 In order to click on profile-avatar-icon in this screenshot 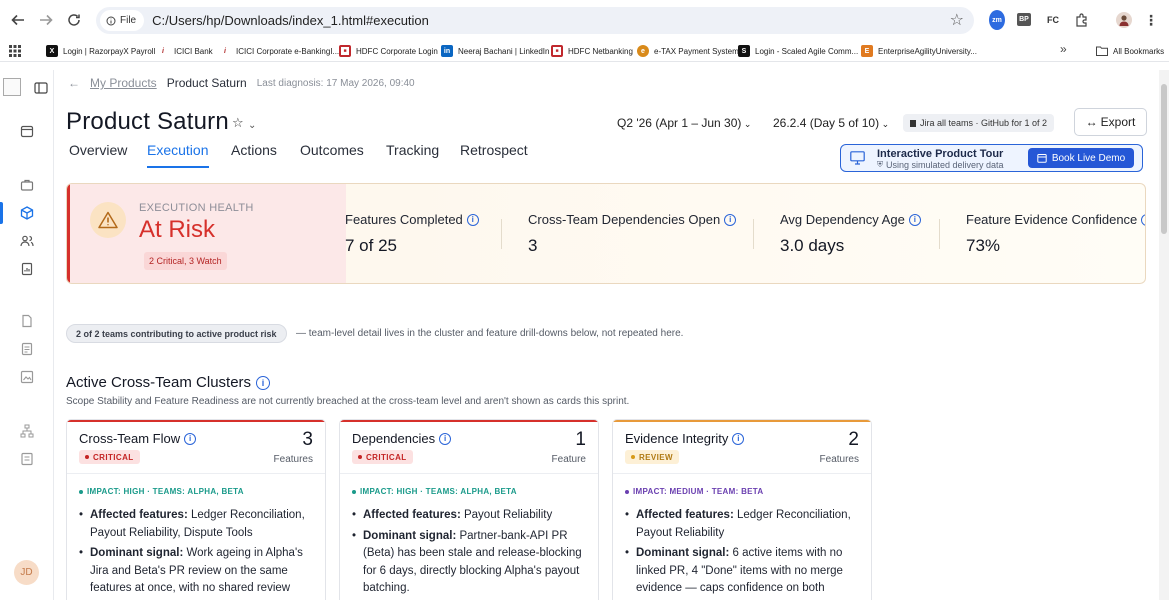, I will do `click(1124, 20)`.